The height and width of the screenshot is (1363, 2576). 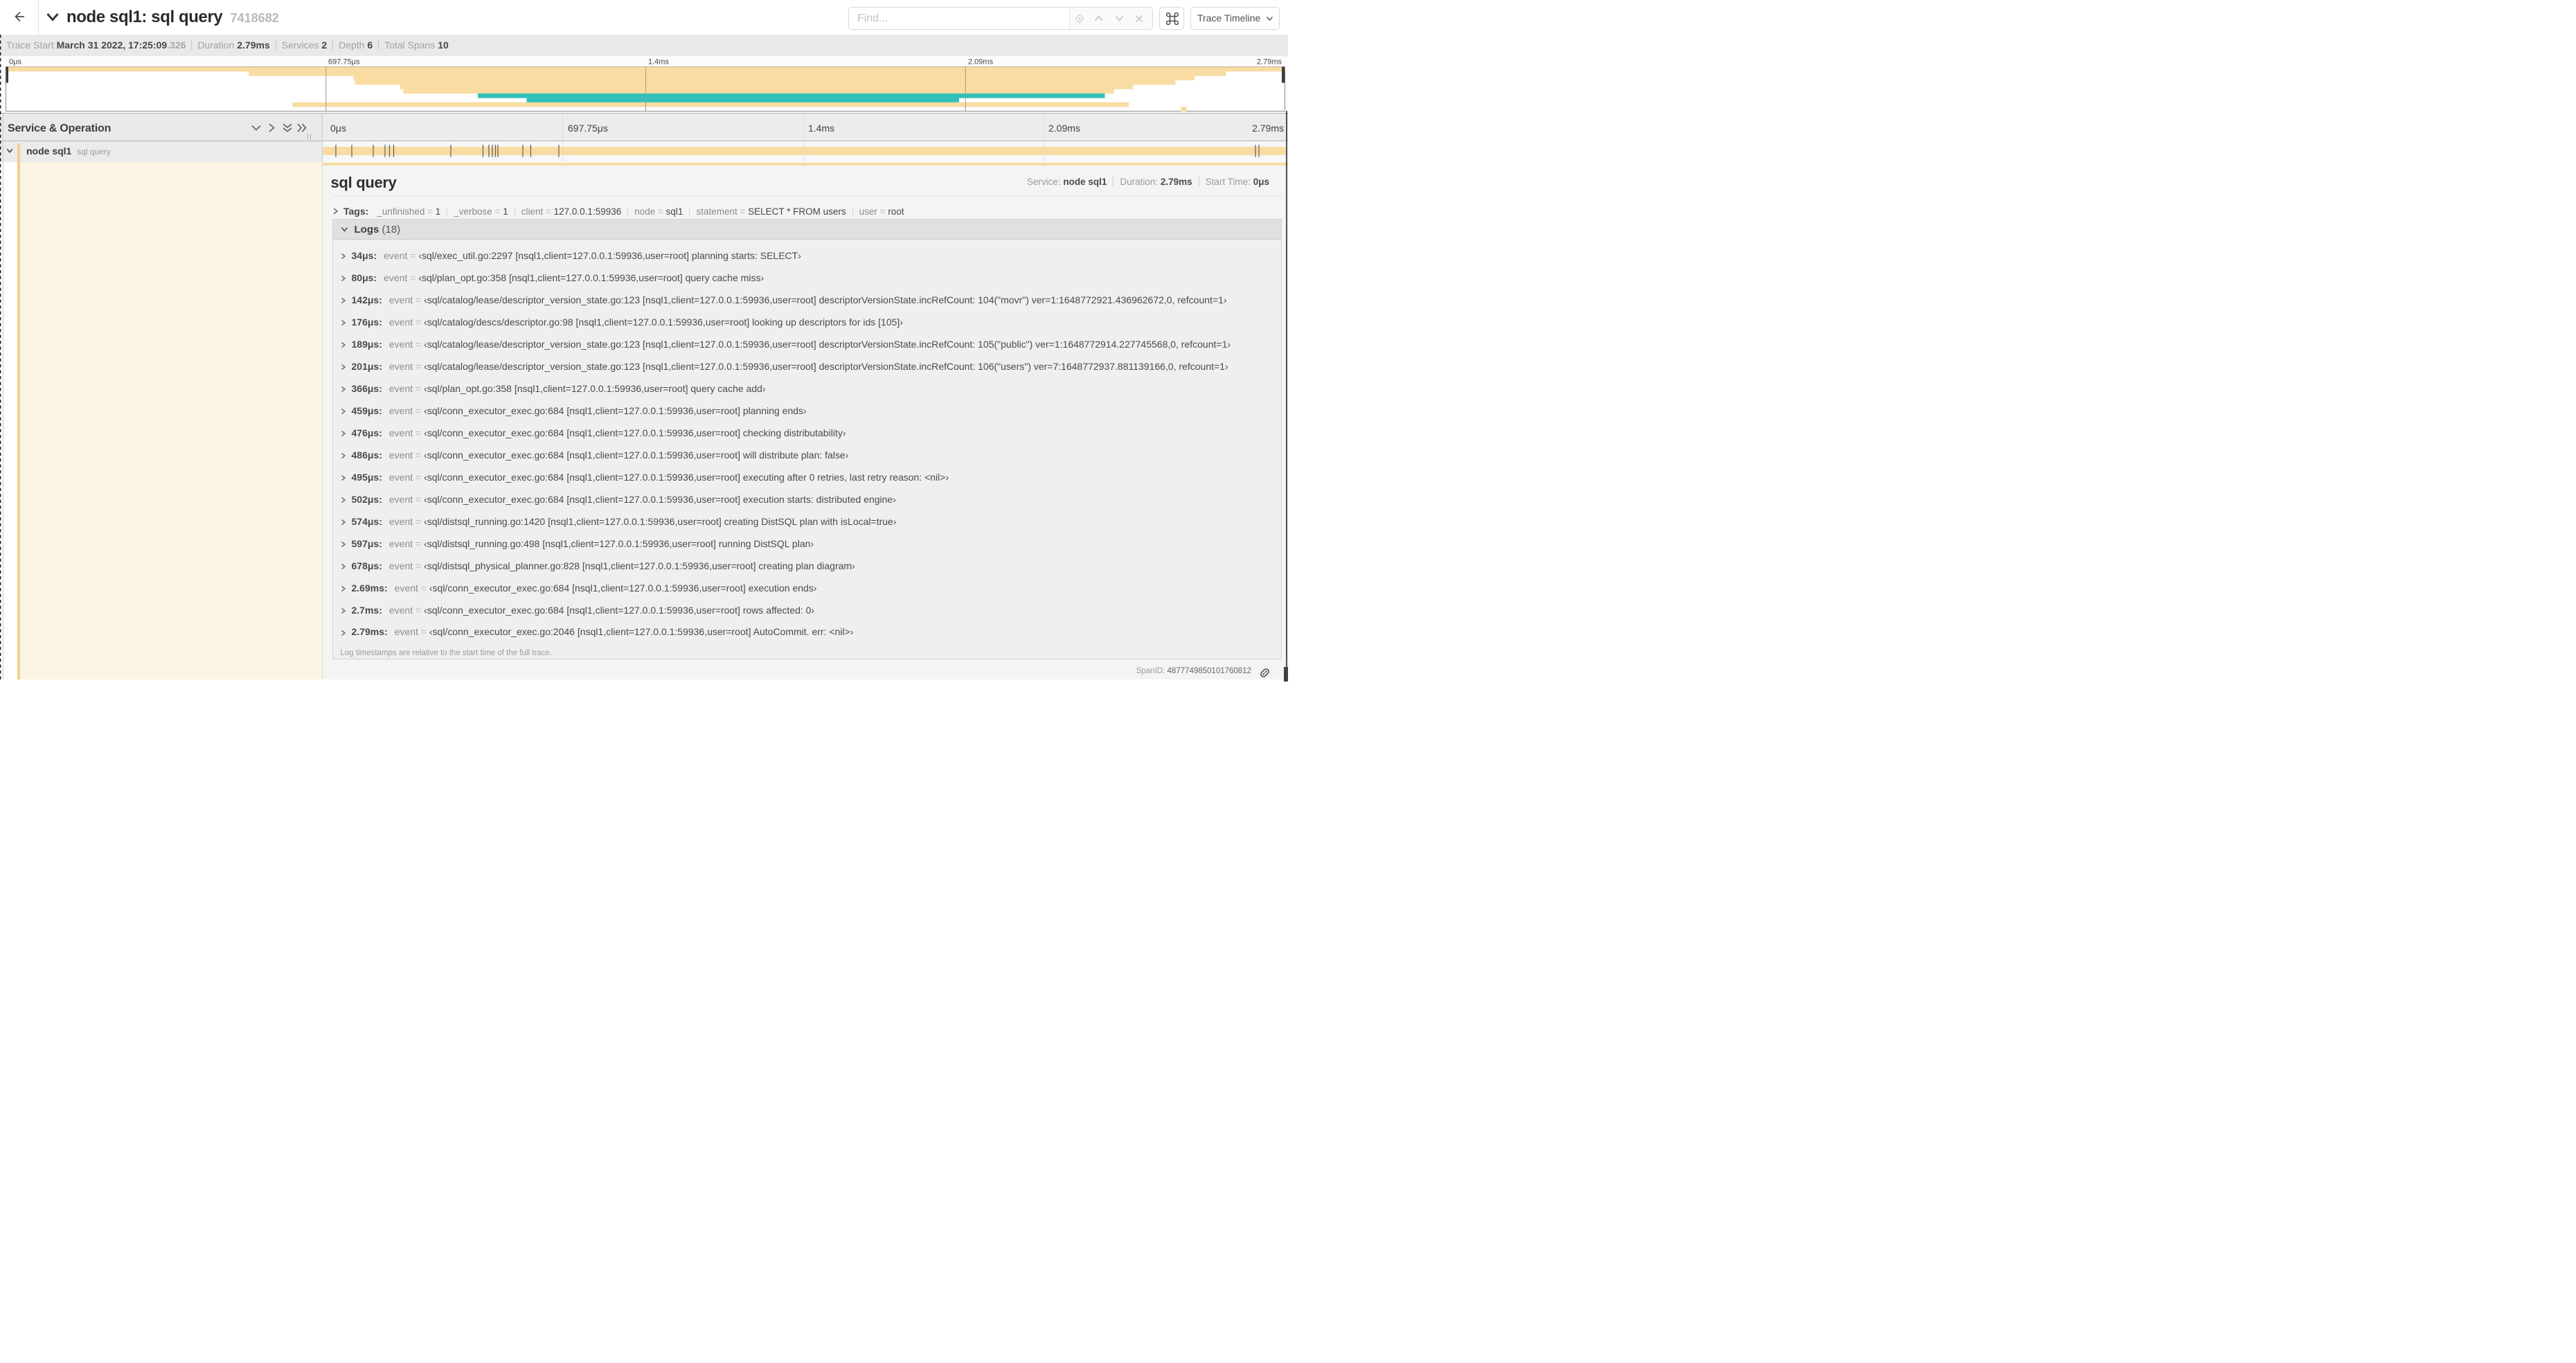 I want to click on svg-text: 2.79ms, so click(x=1270, y=62).